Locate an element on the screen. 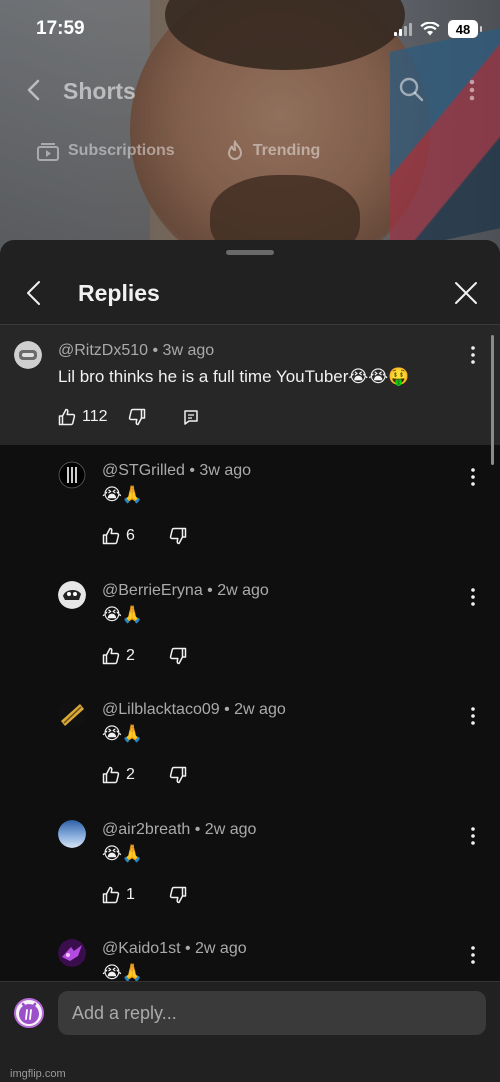 The height and width of the screenshot is (1082, 500). comment-meta: @Lilblacktaco09 • 2w ago is located at coordinates (194, 709).